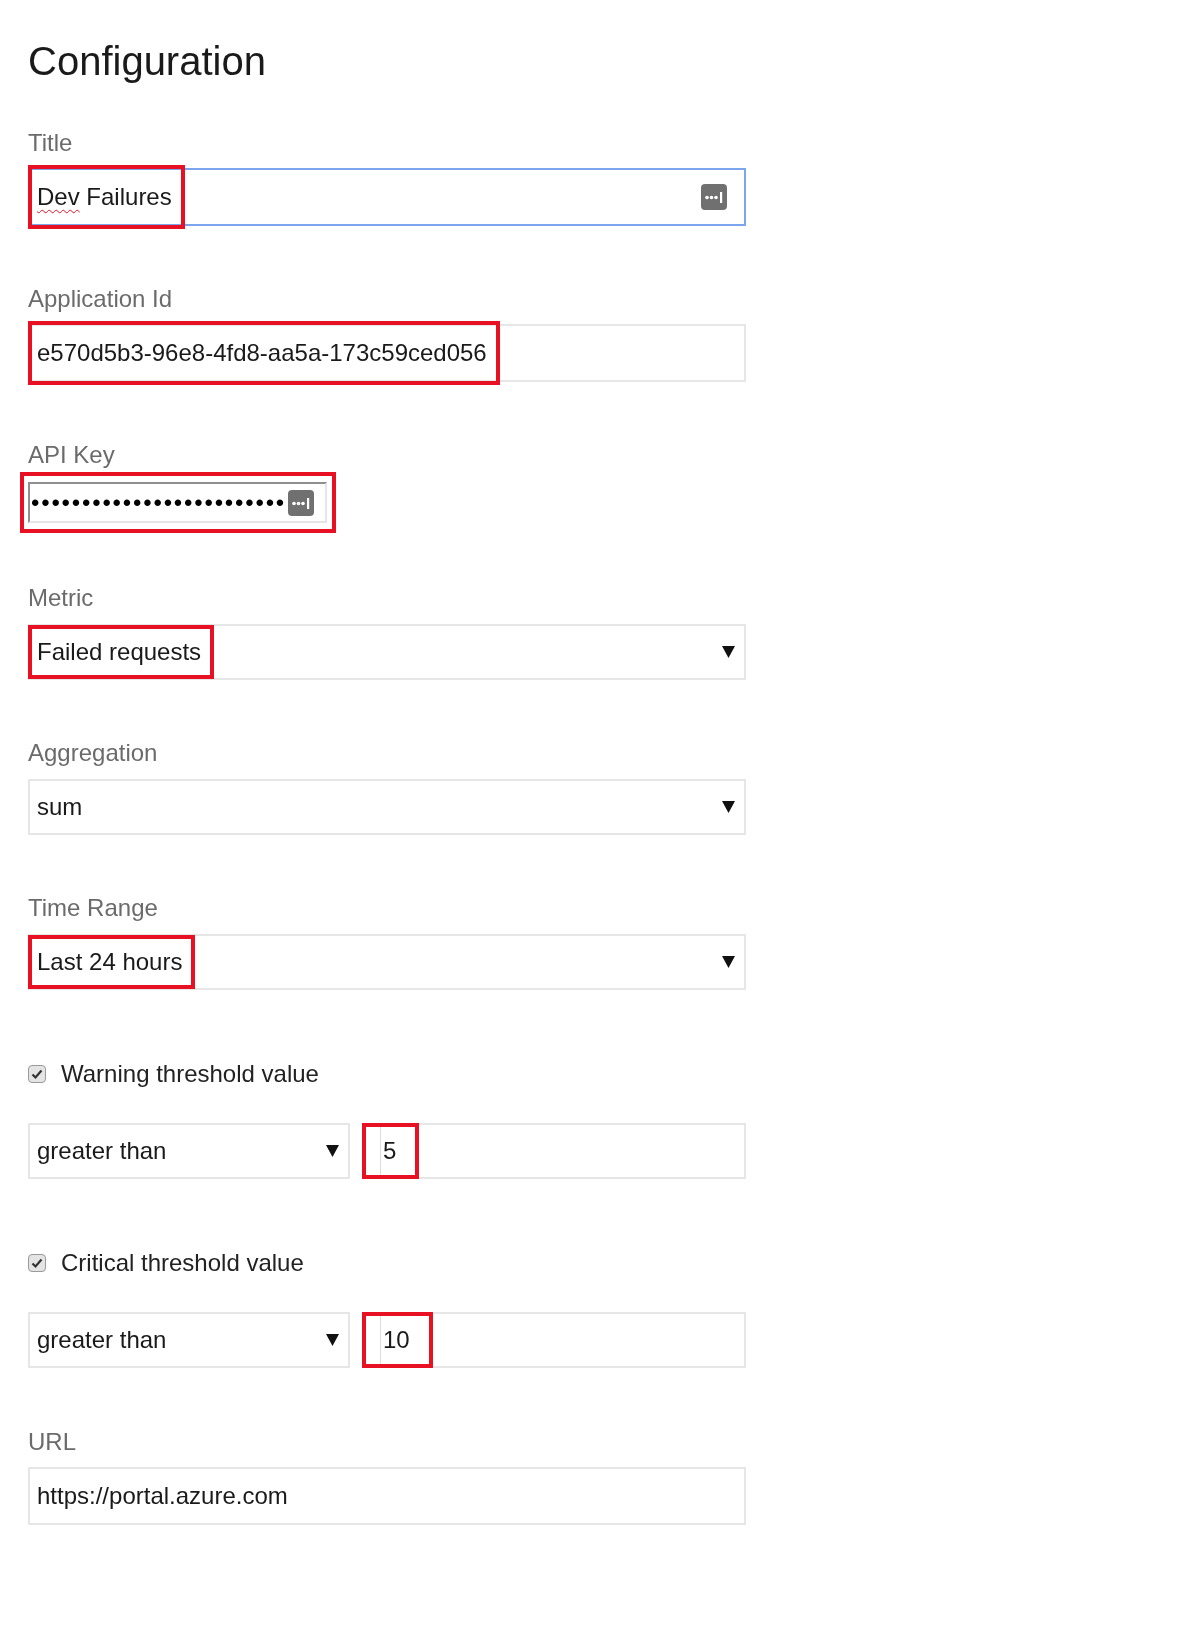  What do you see at coordinates (182, 1263) in the screenshot?
I see `checkbox-label: Critical threshold value` at bounding box center [182, 1263].